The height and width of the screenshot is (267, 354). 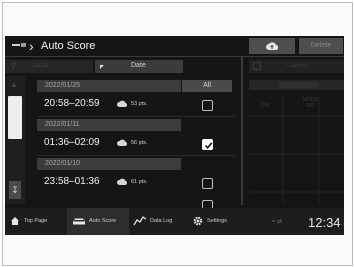 What do you see at coordinates (109, 164) in the screenshot?
I see `date-header: 2022/01/10` at bounding box center [109, 164].